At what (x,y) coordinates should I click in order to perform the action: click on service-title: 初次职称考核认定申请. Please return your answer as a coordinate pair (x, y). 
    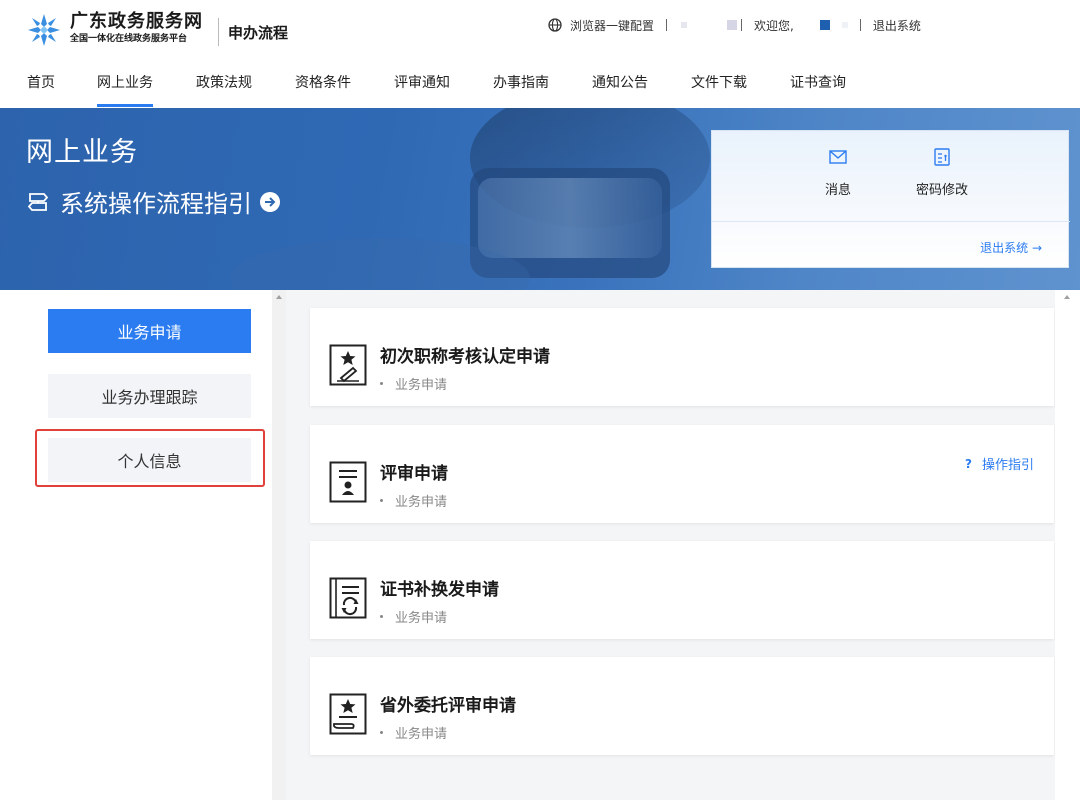
    Looking at the image, I should click on (465, 354).